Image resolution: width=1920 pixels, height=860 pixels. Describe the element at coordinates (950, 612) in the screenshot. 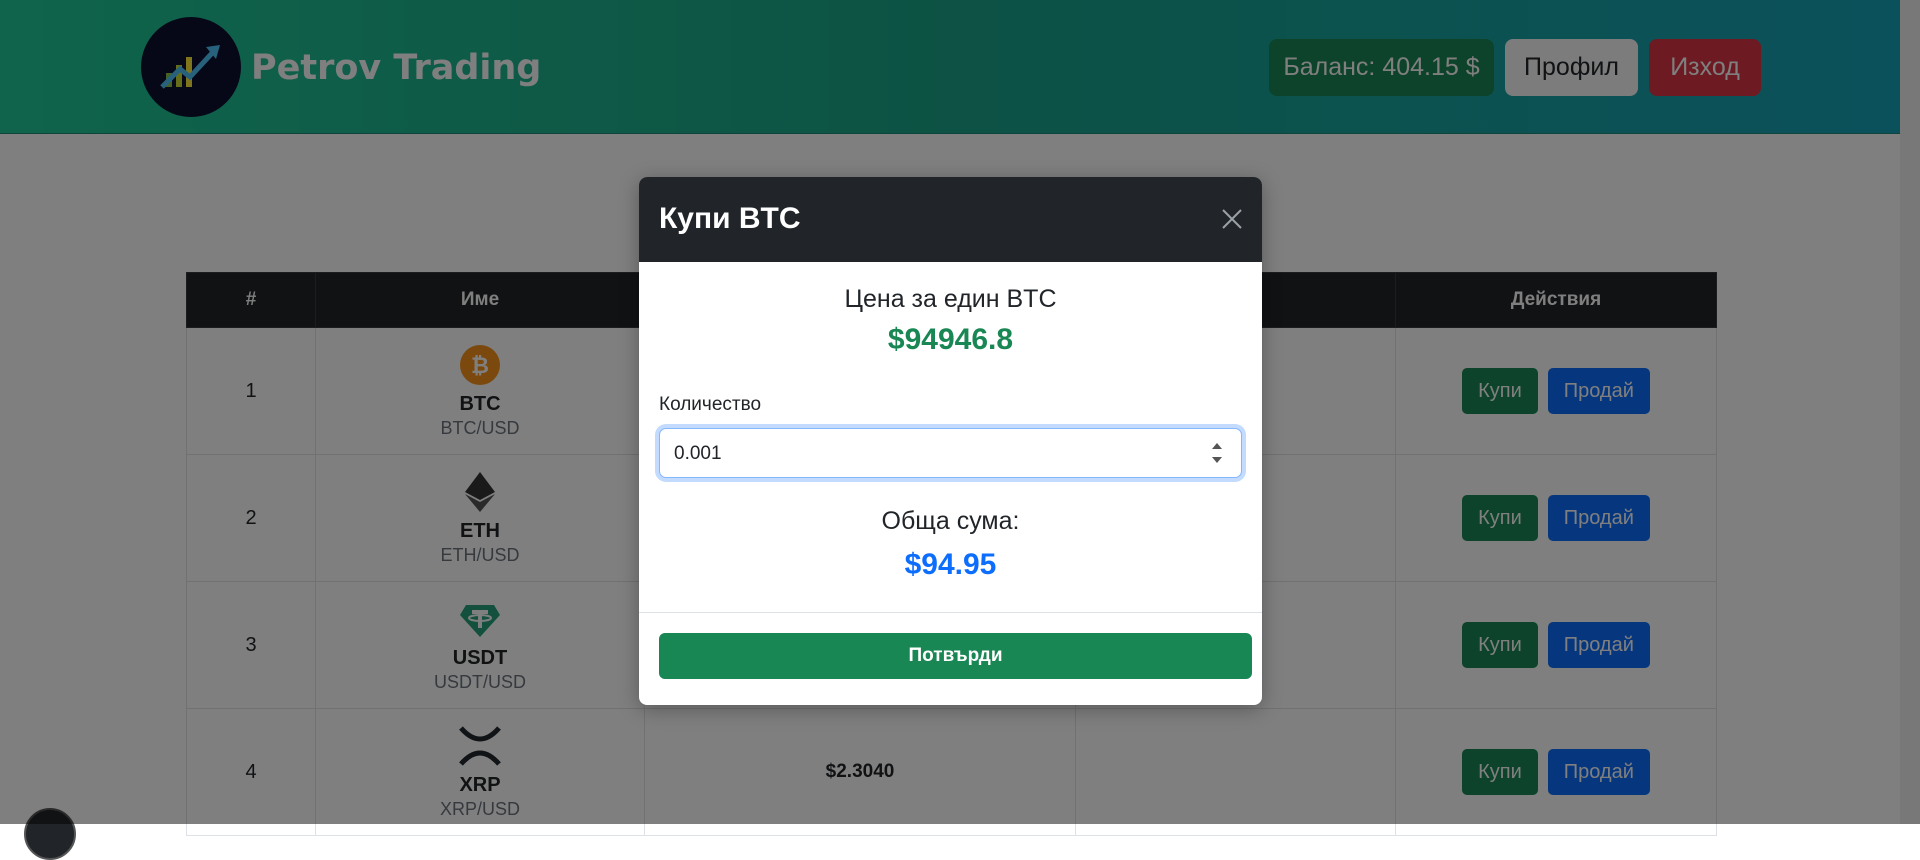

I see `divider` at that location.